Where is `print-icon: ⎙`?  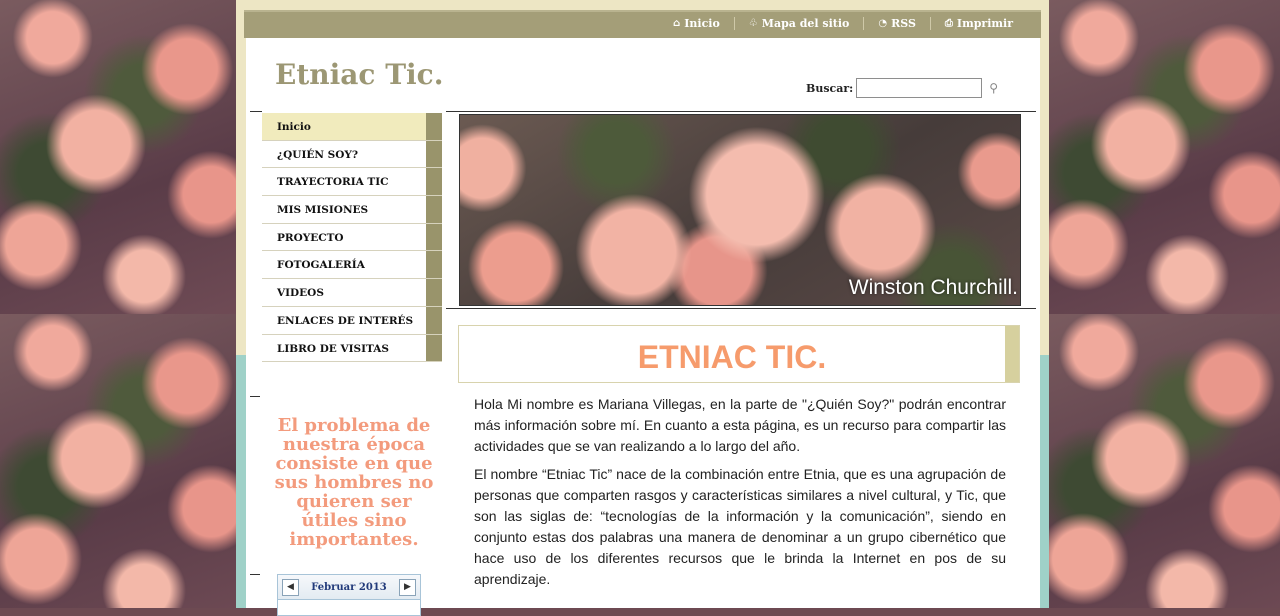 print-icon: ⎙ is located at coordinates (948, 23).